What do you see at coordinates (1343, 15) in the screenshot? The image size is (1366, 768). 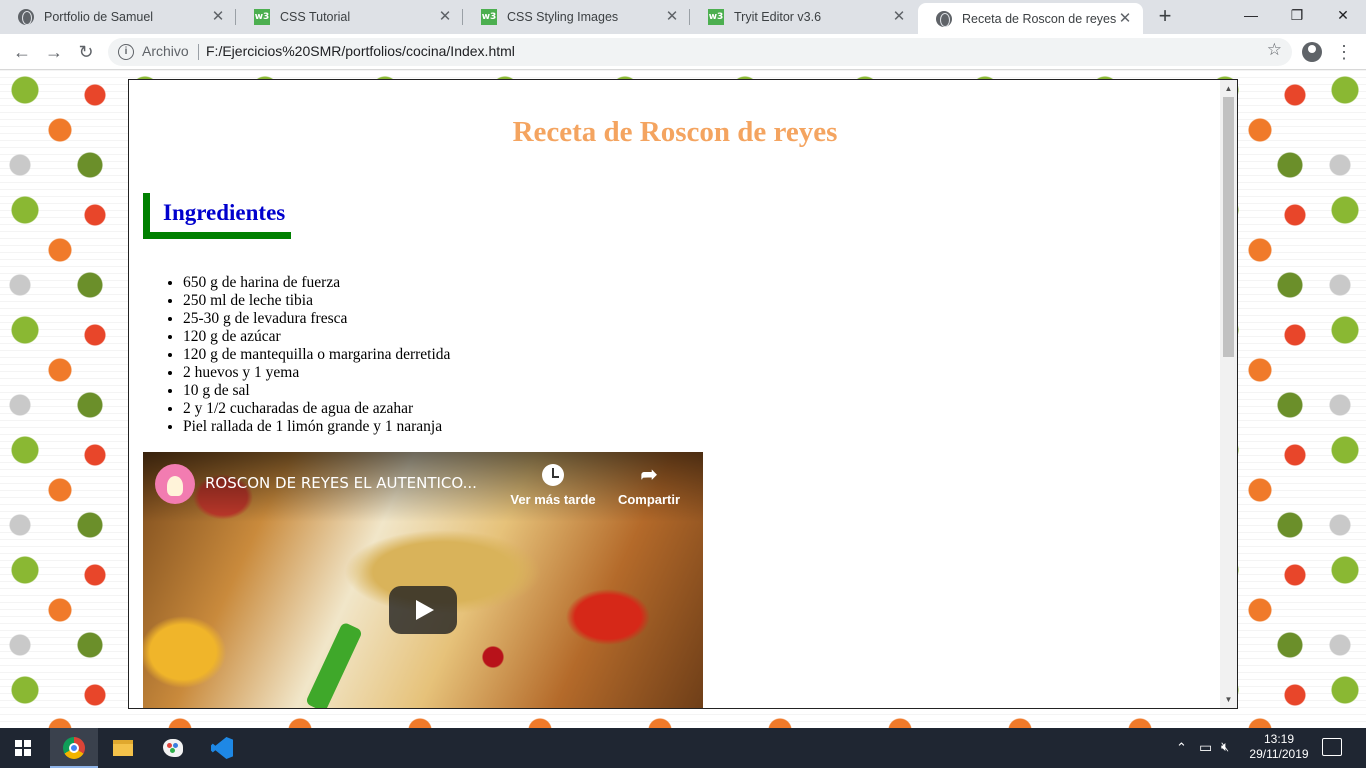 I see `close-window-button: ✕` at bounding box center [1343, 15].